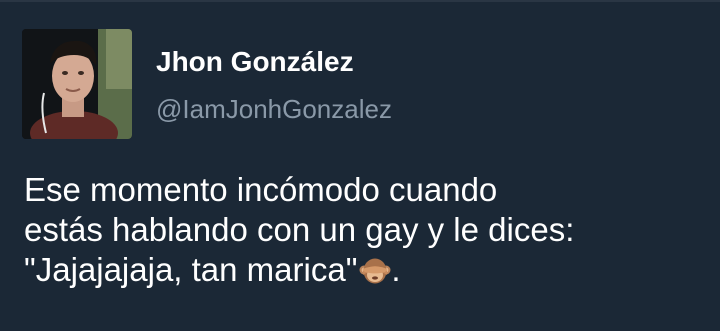 The height and width of the screenshot is (331, 720). Describe the element at coordinates (360, 1) in the screenshot. I see `top-divider` at that location.